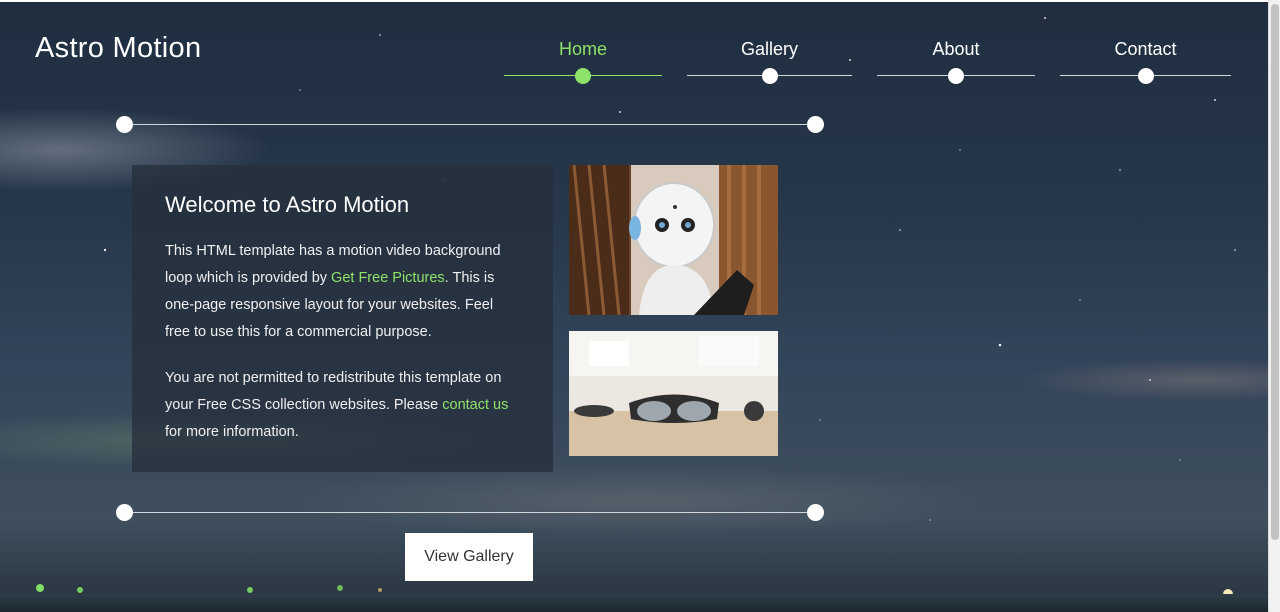 This screenshot has height=612, width=1280. I want to click on robot-photo, so click(673, 240).